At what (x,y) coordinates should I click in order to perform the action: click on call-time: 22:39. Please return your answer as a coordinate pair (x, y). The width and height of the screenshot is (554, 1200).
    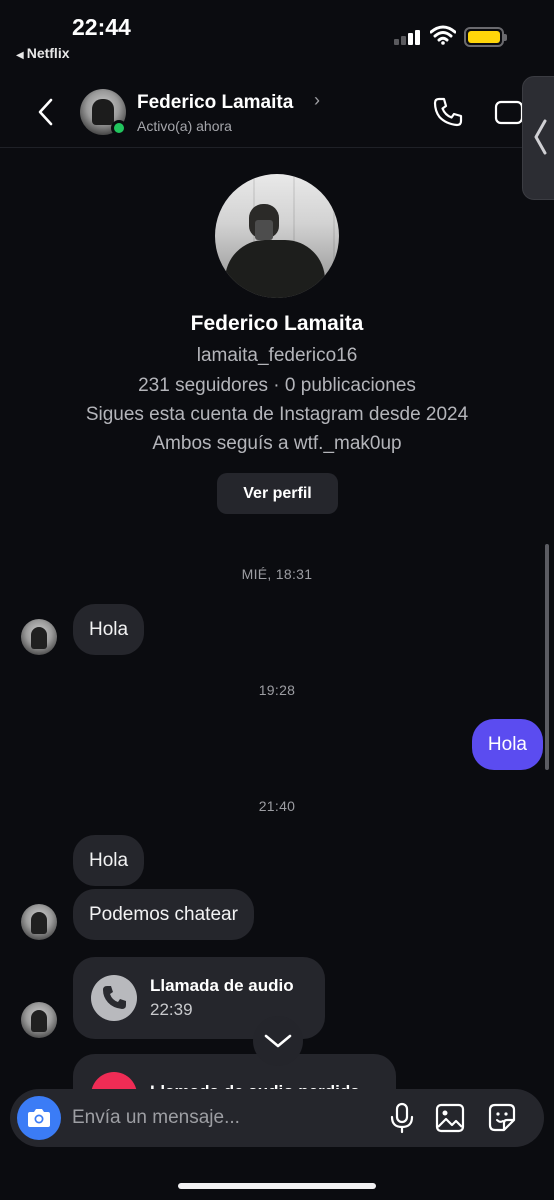
    Looking at the image, I should click on (171, 1009).